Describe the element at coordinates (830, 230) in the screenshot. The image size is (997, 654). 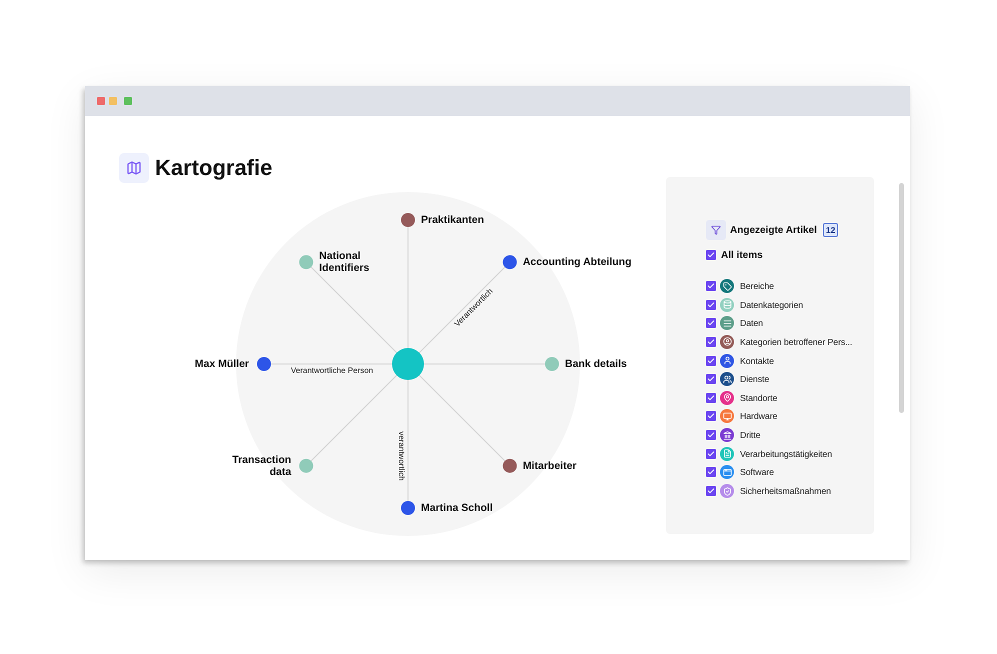
I see `count-badge: 12` at that location.